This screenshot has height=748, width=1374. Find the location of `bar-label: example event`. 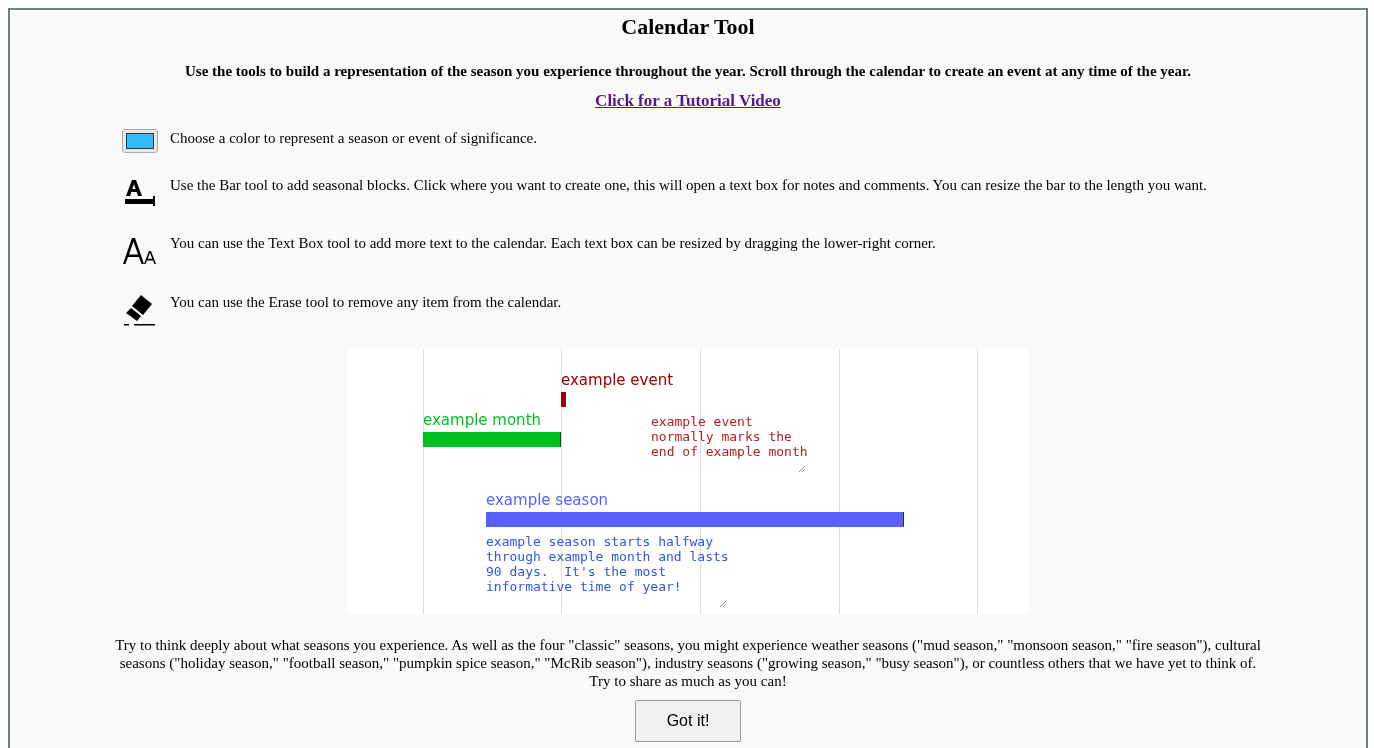

bar-label: example event is located at coordinates (617, 380).